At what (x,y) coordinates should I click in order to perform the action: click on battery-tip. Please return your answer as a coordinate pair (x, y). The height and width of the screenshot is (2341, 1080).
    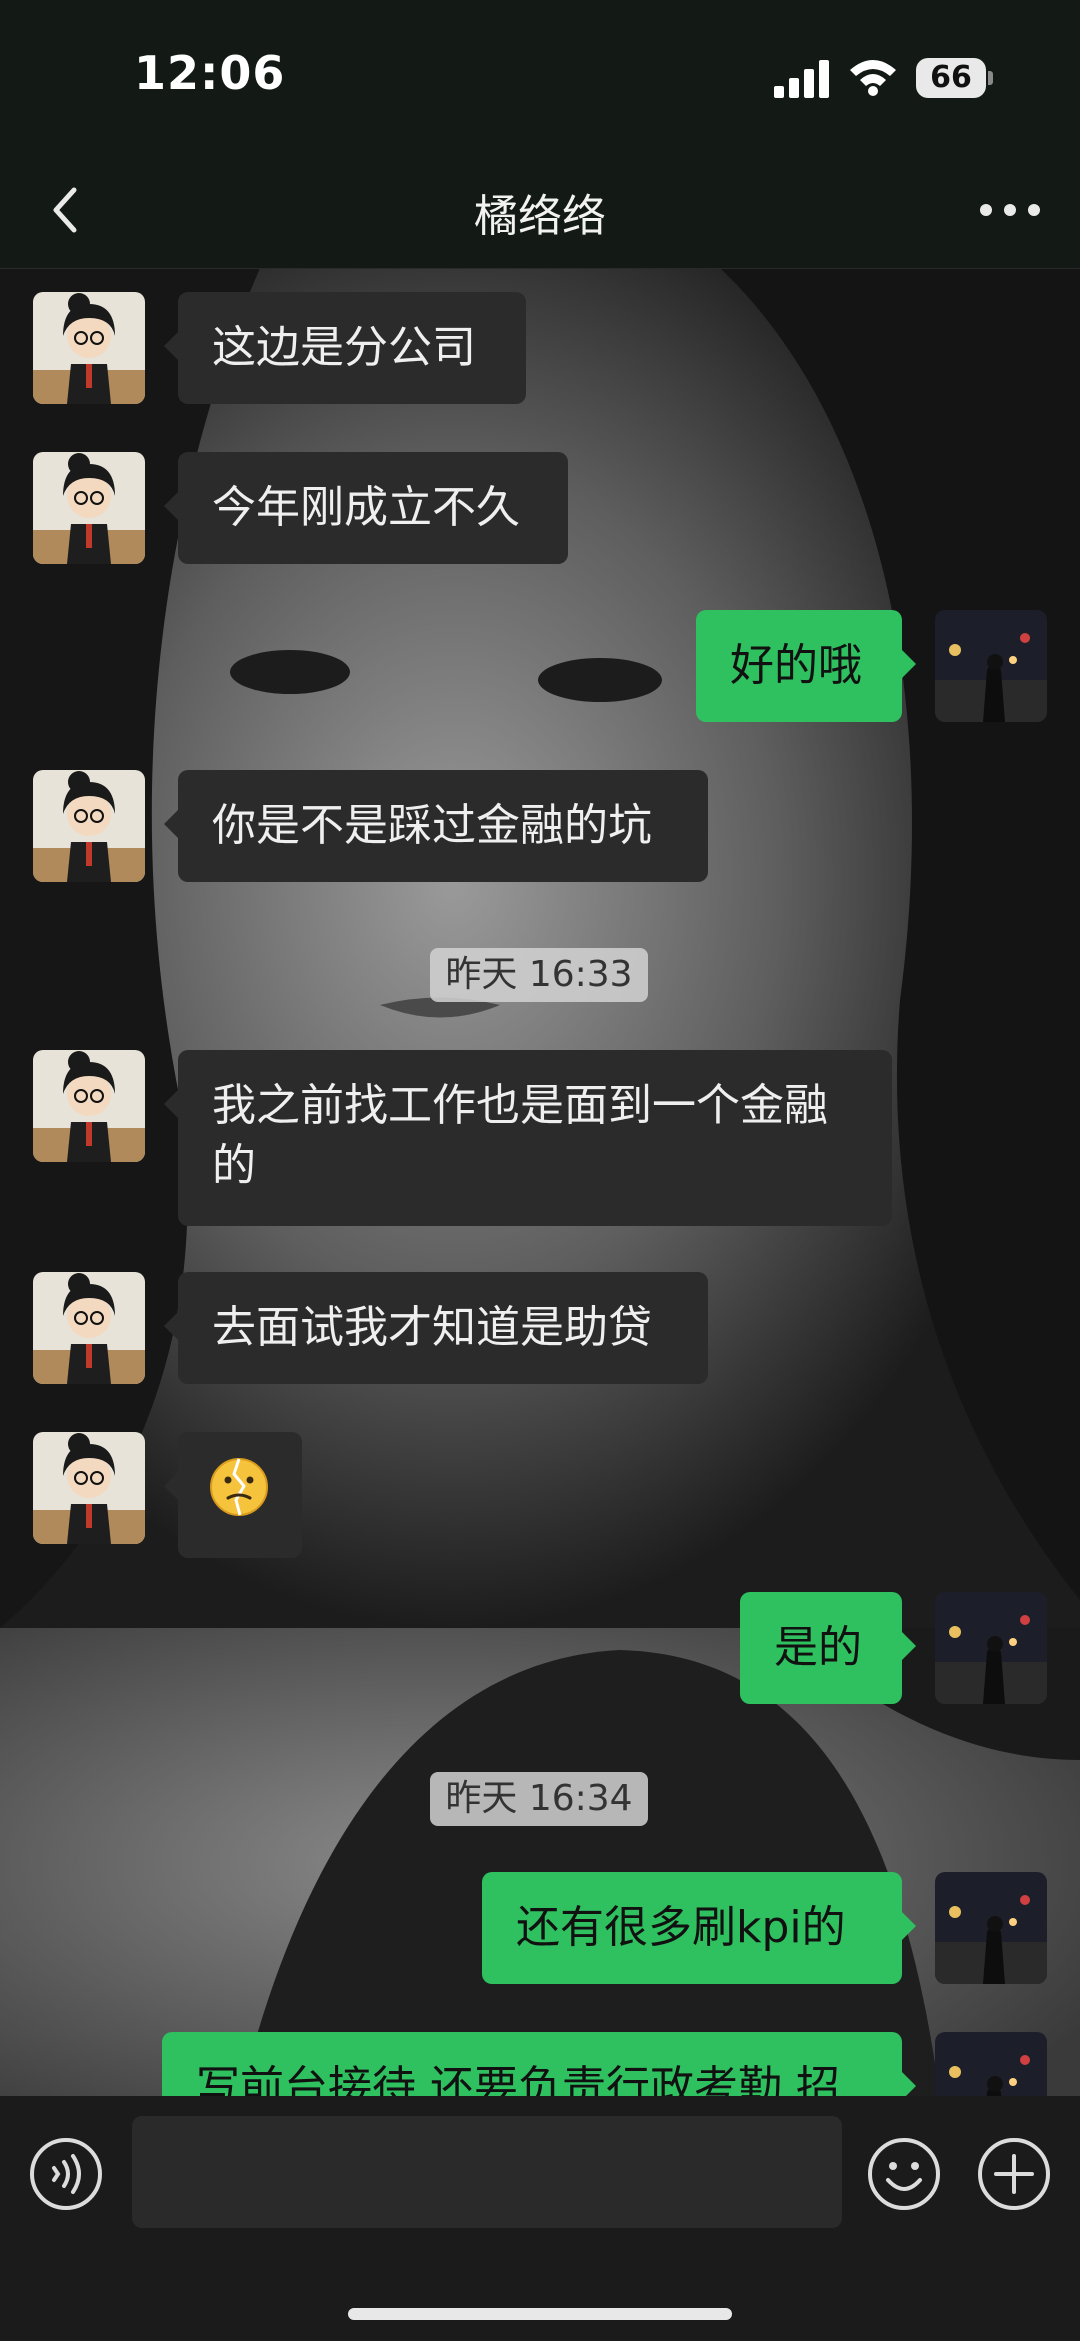
    Looking at the image, I should click on (990, 78).